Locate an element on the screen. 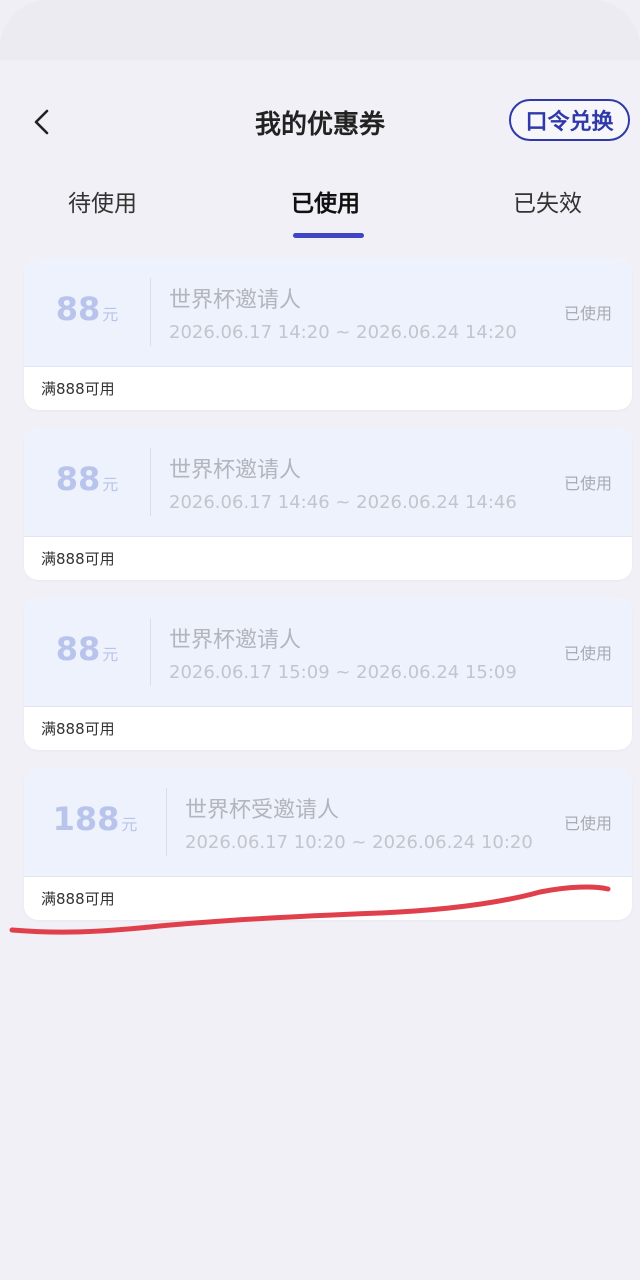 The image size is (640, 1280). coupon-validity: 2026.06.17 10:20 ~ 2026.06.24 10:20 is located at coordinates (359, 842).